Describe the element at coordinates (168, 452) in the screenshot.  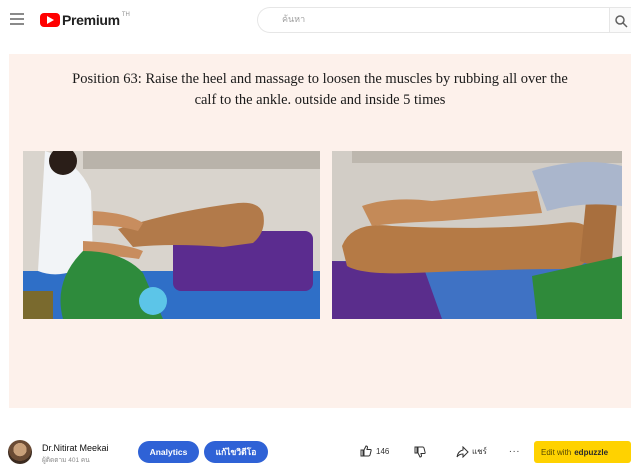
I see `analytics-button: Analytics` at that location.